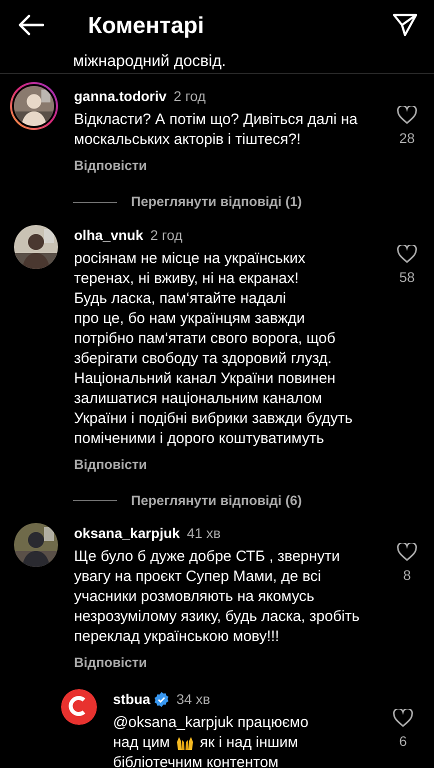  I want to click on username: stbua, so click(131, 699).